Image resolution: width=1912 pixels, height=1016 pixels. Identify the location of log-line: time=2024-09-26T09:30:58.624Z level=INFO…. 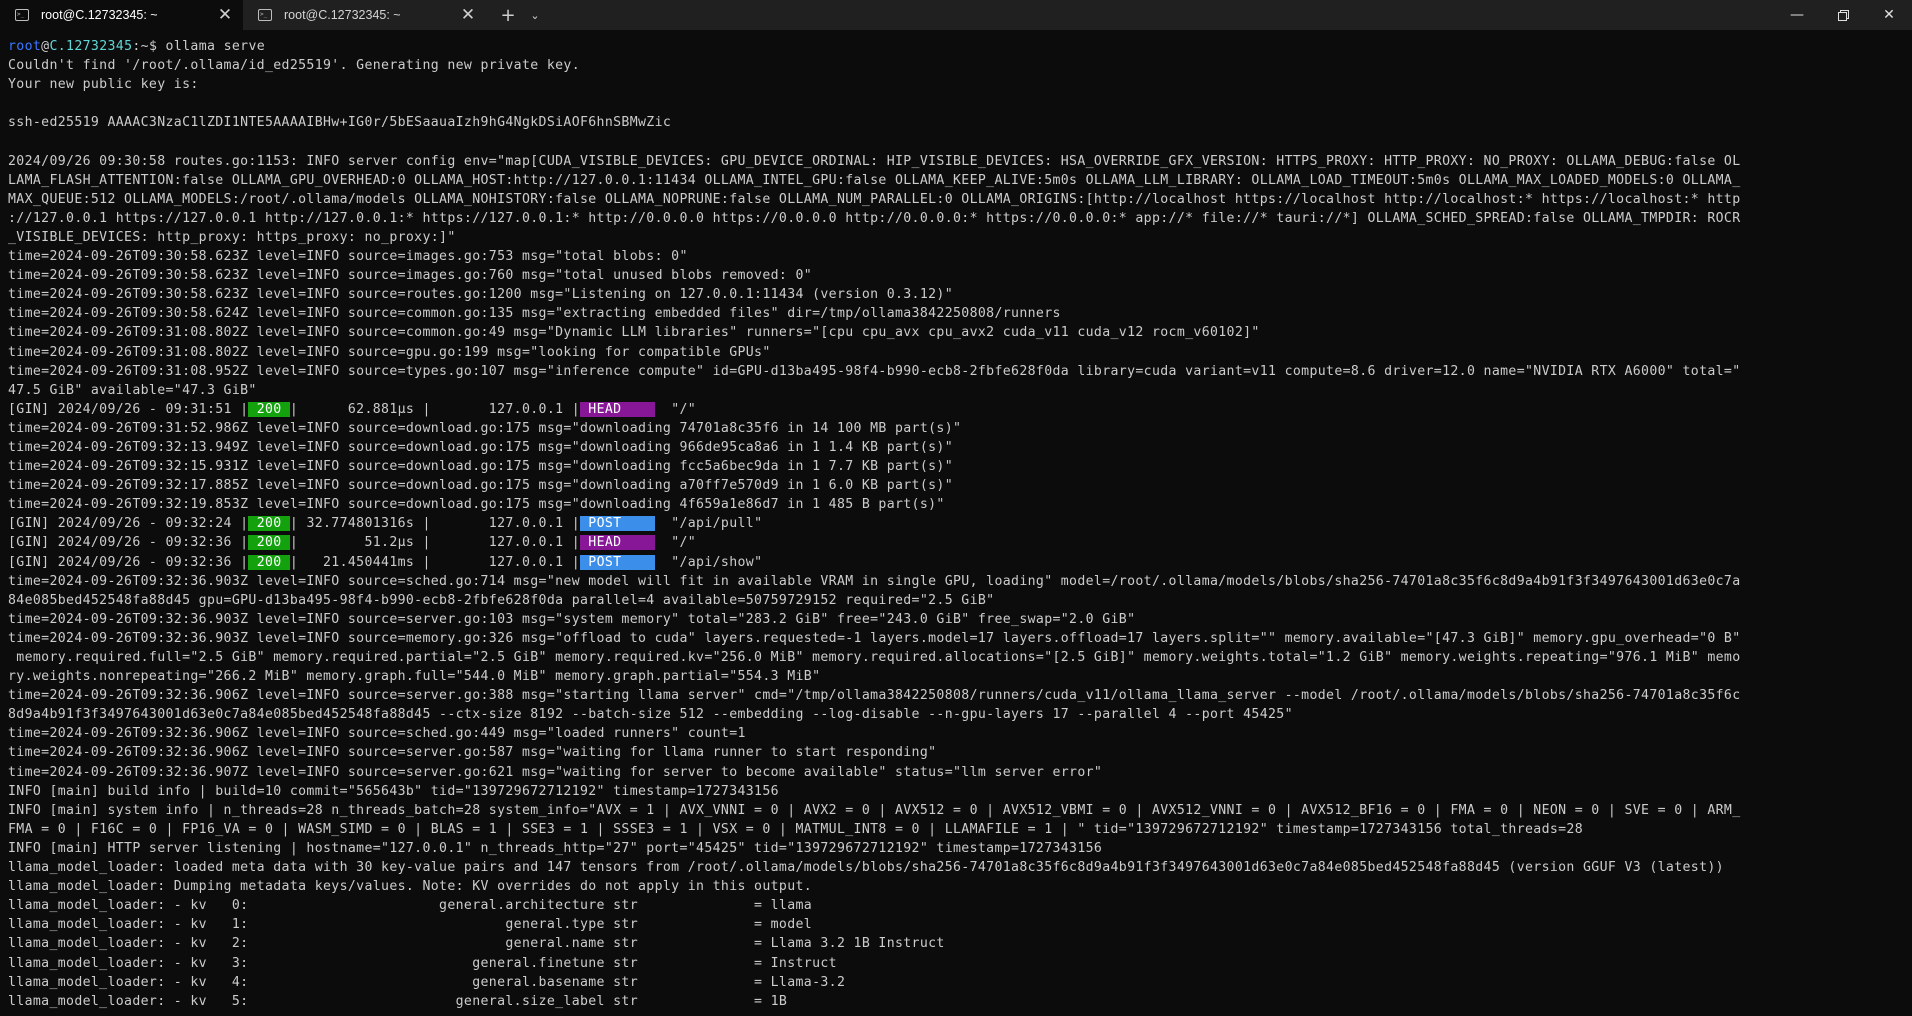
(534, 314).